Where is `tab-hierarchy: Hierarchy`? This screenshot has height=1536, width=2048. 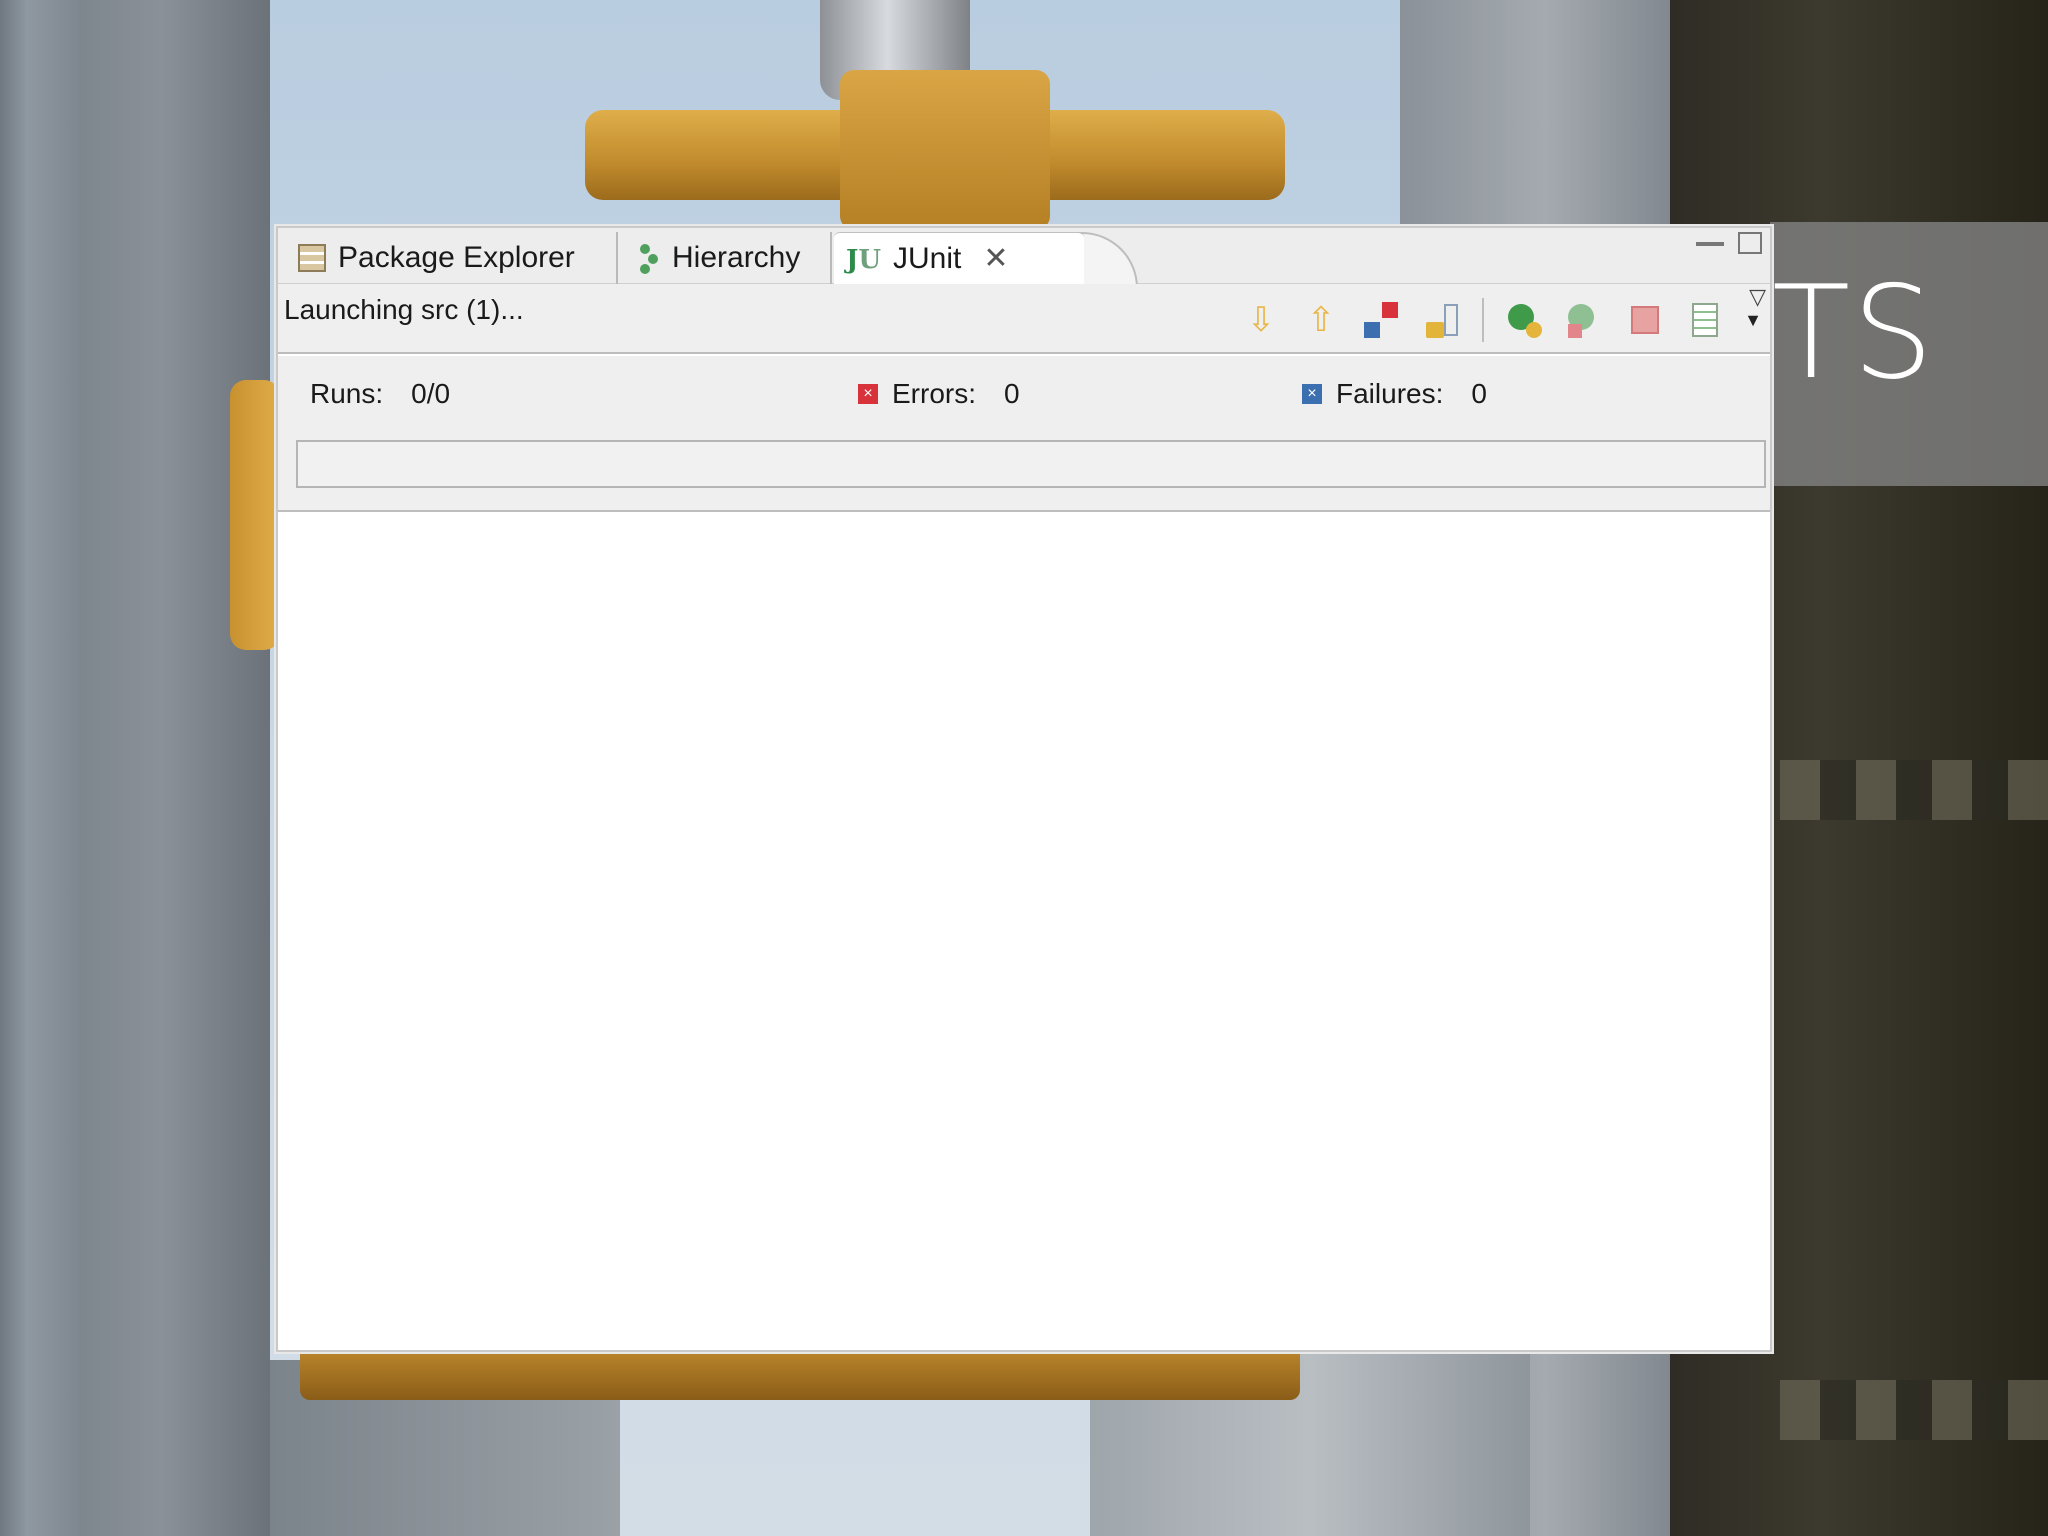 tab-hierarchy: Hierarchy is located at coordinates (727, 258).